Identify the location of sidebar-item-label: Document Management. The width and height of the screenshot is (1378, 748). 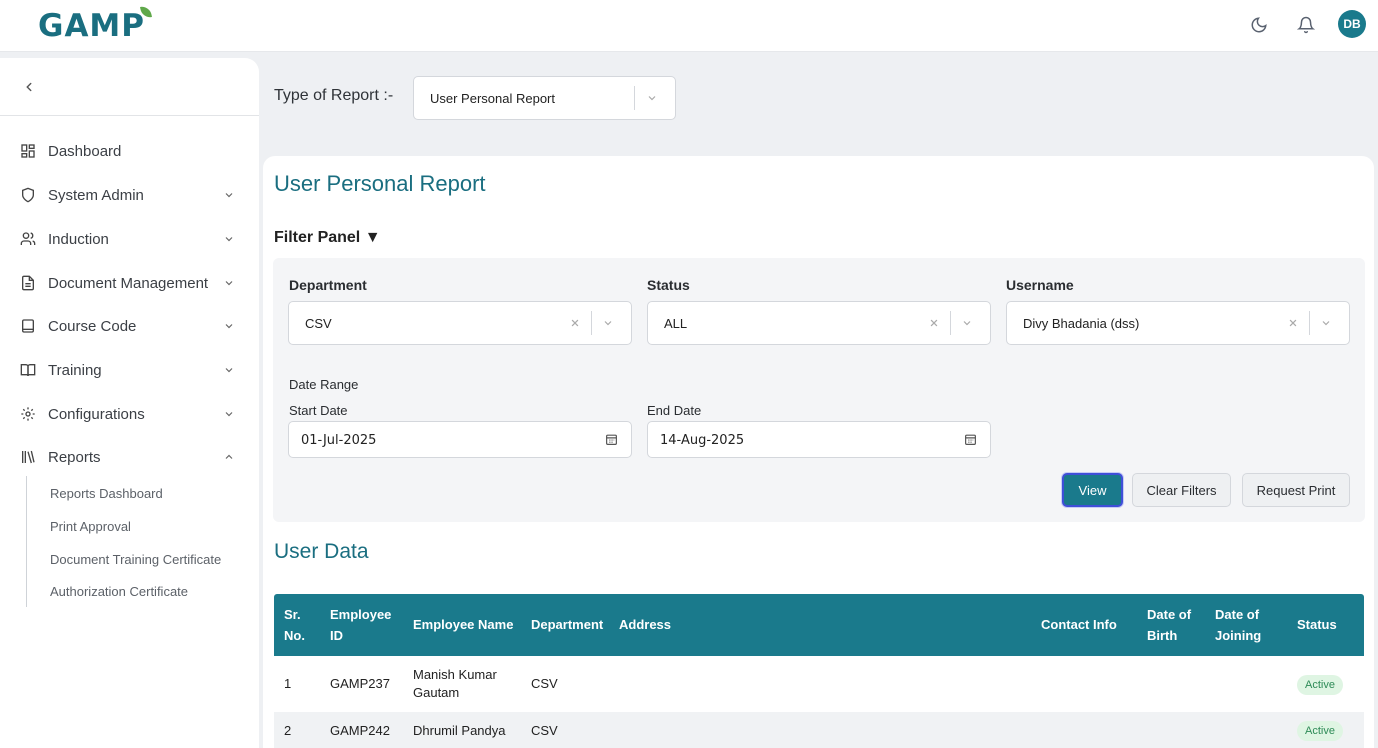
(128, 283).